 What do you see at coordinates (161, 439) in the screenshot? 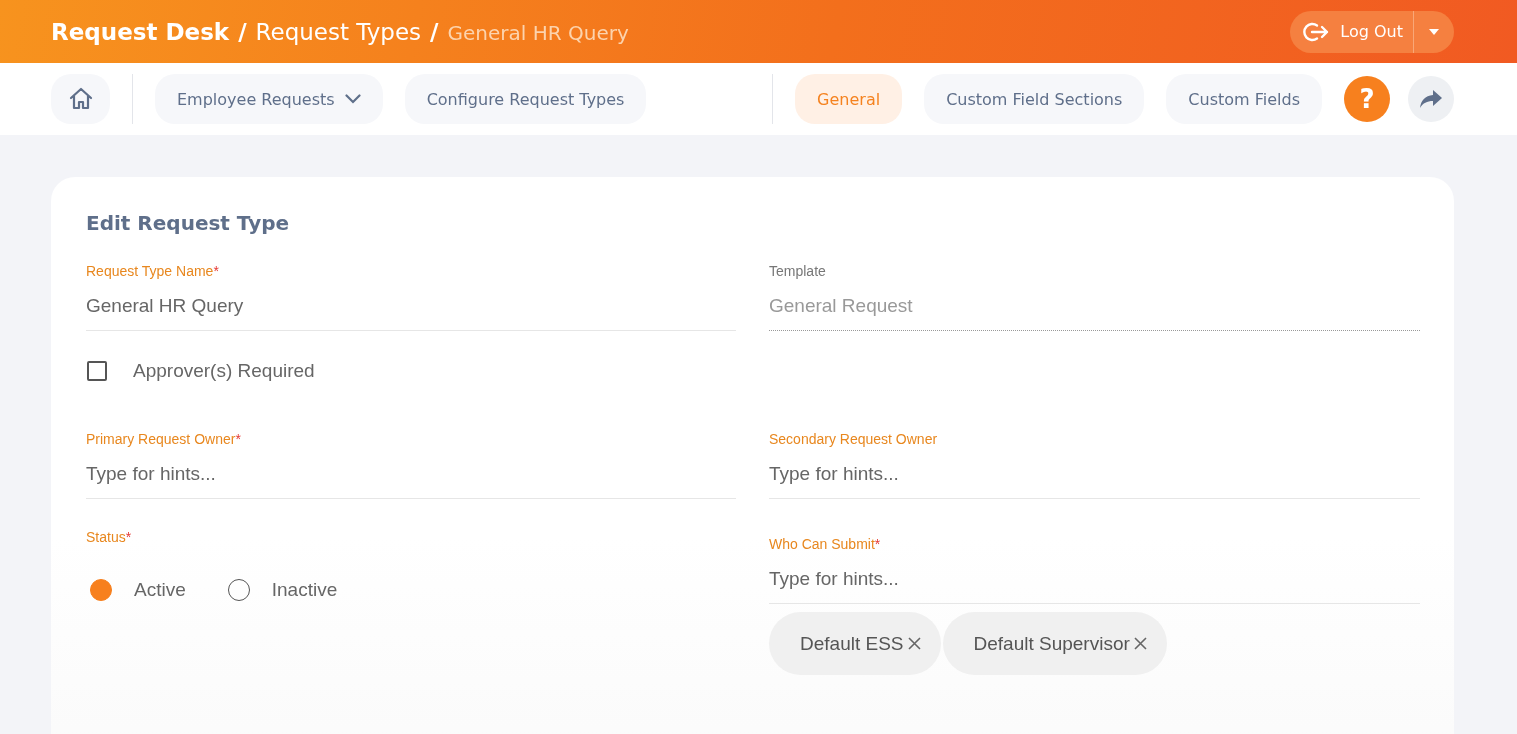
I see `field-label: Primary Request Owner` at bounding box center [161, 439].